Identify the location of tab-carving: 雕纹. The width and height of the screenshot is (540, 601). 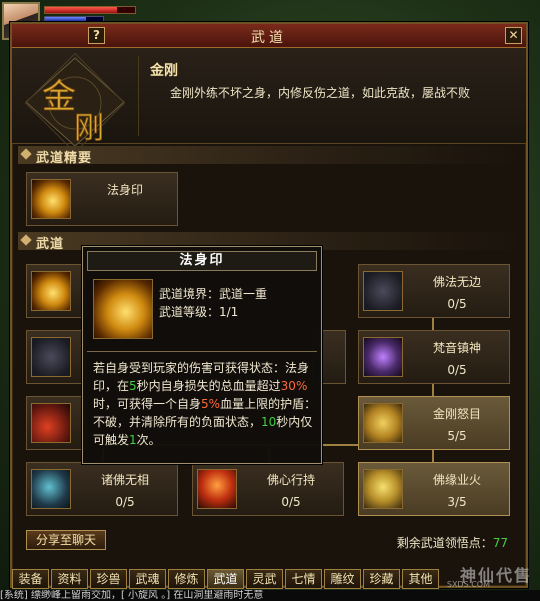
(342, 579).